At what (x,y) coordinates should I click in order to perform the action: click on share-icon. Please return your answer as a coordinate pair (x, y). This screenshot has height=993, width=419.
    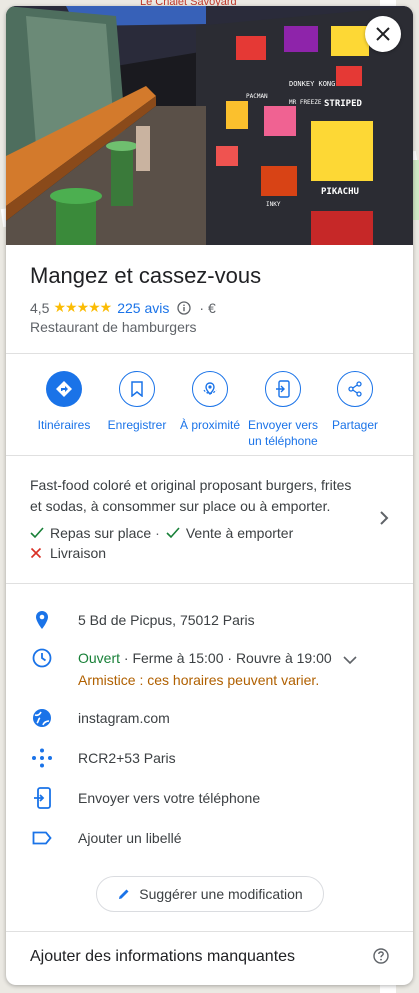
    Looking at the image, I should click on (355, 389).